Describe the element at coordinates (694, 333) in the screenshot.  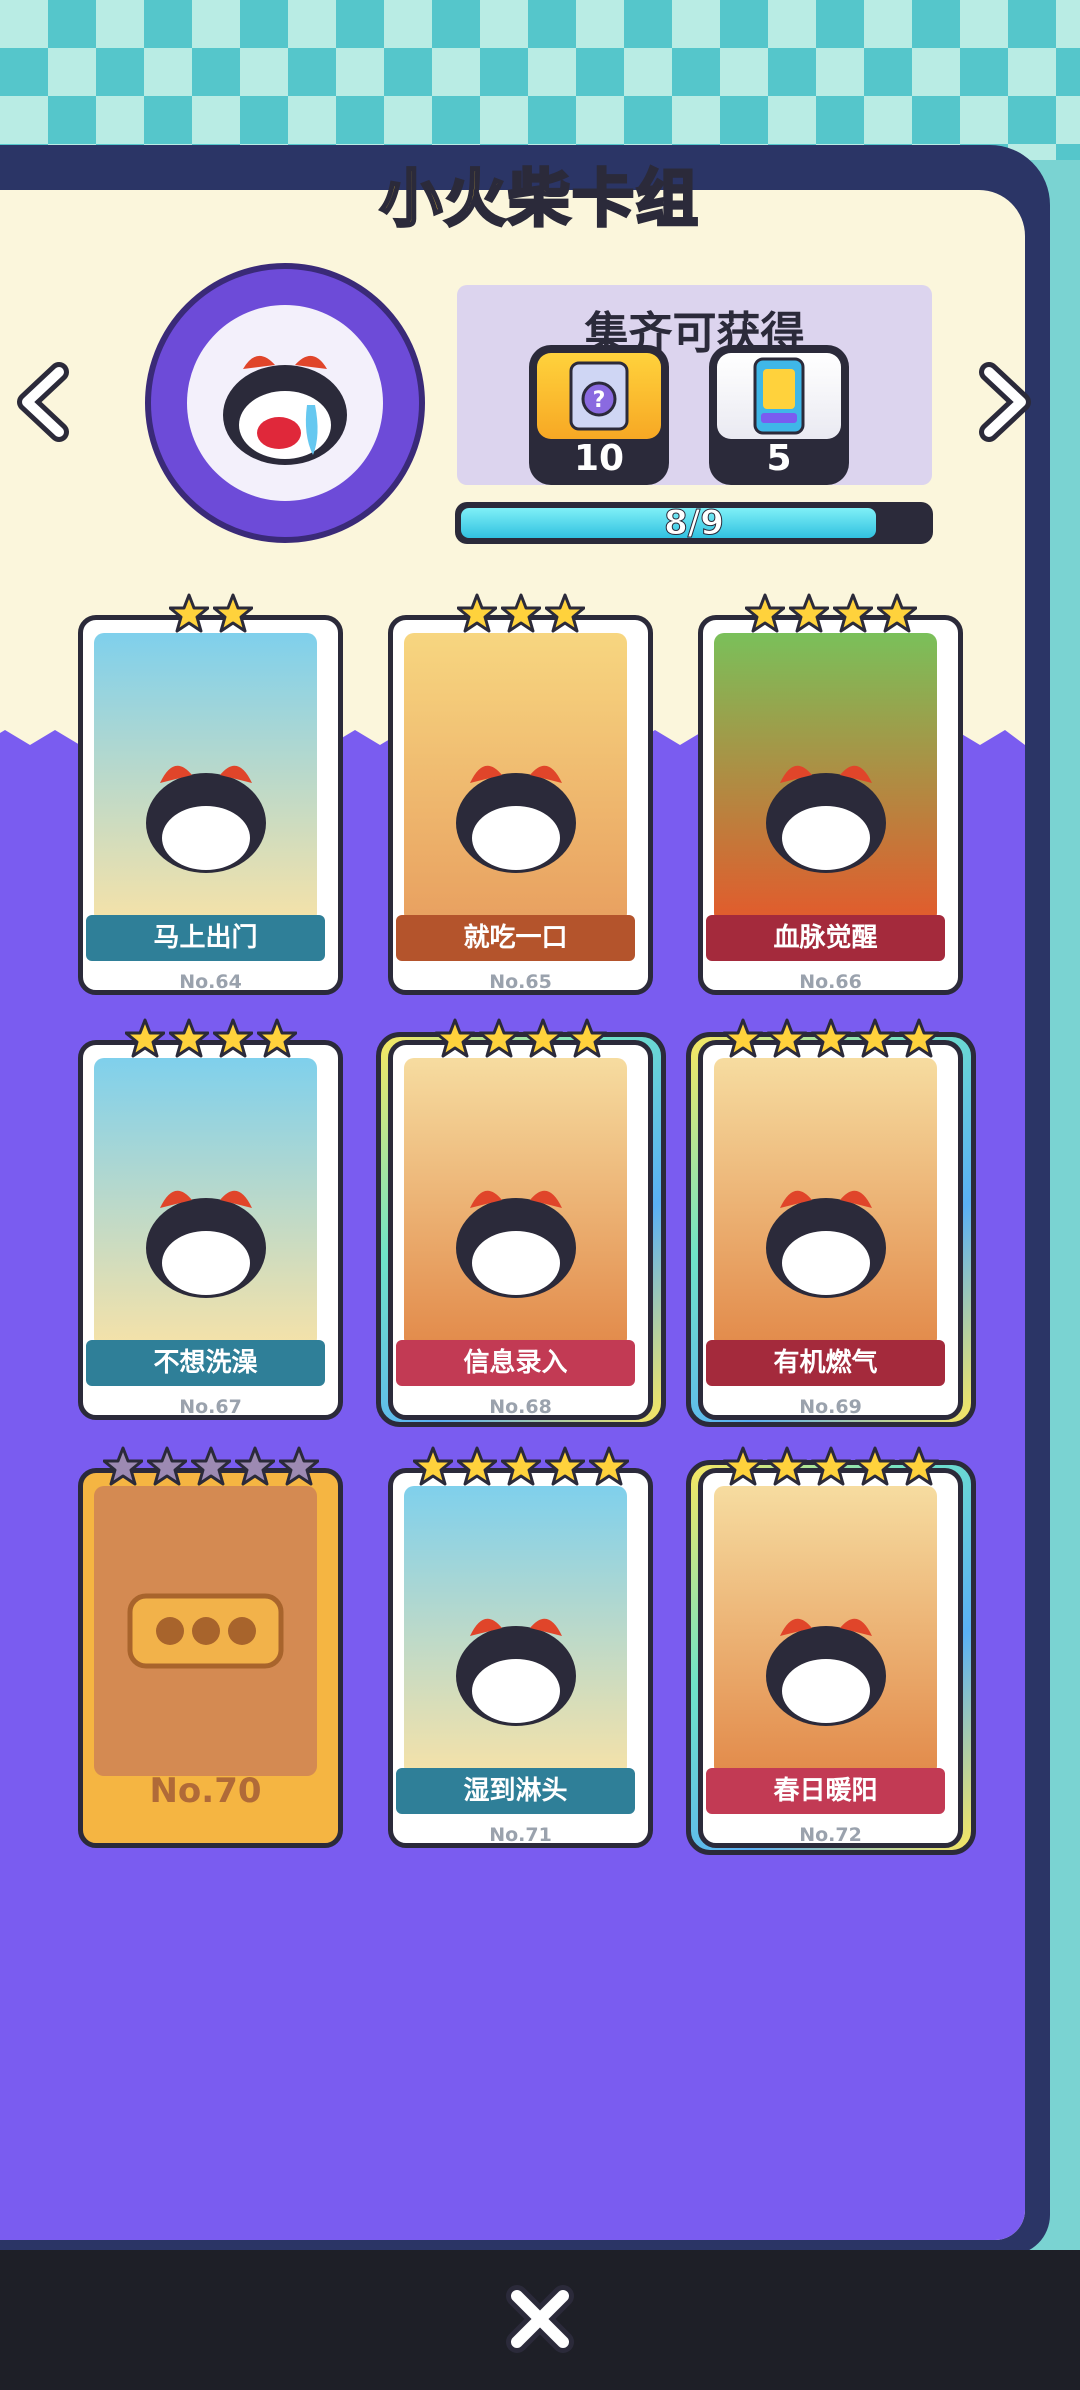
I see `reward-title: 集齐可获得` at that location.